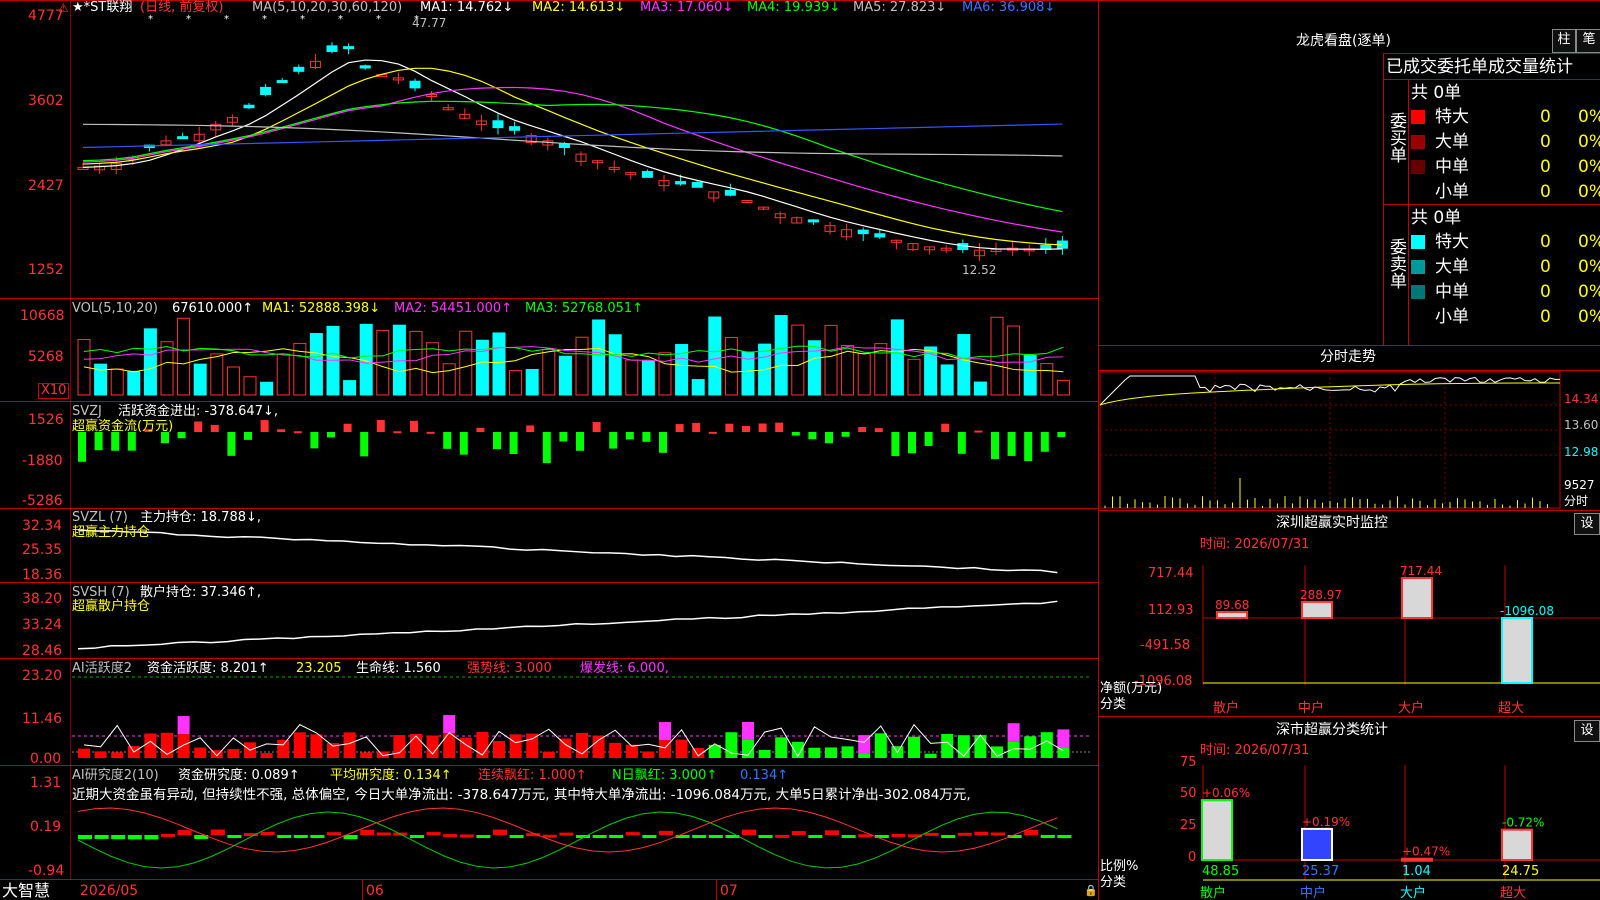 Image resolution: width=1600 pixels, height=900 pixels. I want to click on classify-change-label-2: +0.47%, so click(1426, 852).